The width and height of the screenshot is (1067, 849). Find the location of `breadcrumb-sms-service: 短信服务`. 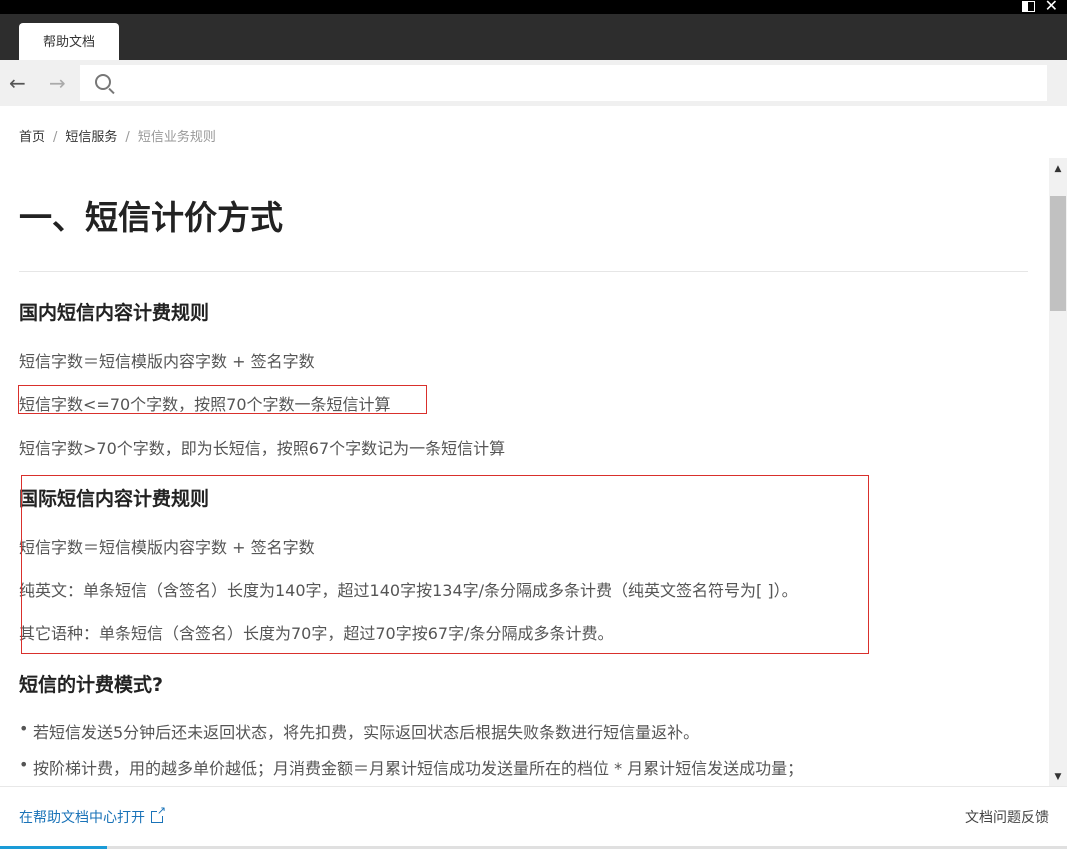

breadcrumb-sms-service: 短信服务 is located at coordinates (91, 137).